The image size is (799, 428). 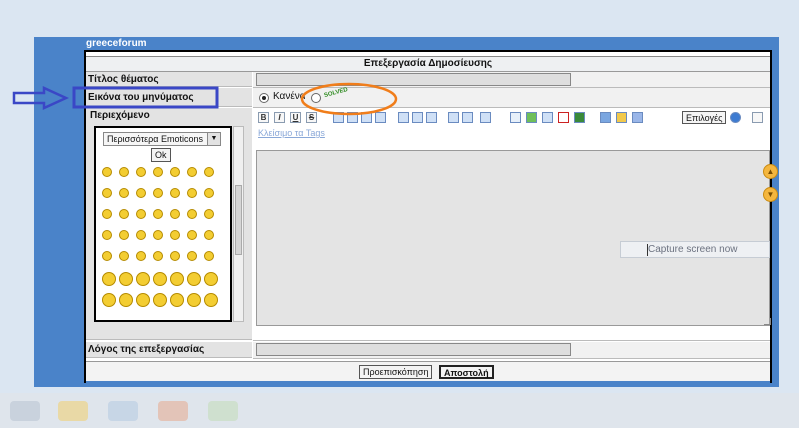 What do you see at coordinates (349, 99) in the screenshot?
I see `annotation-oval` at bounding box center [349, 99].